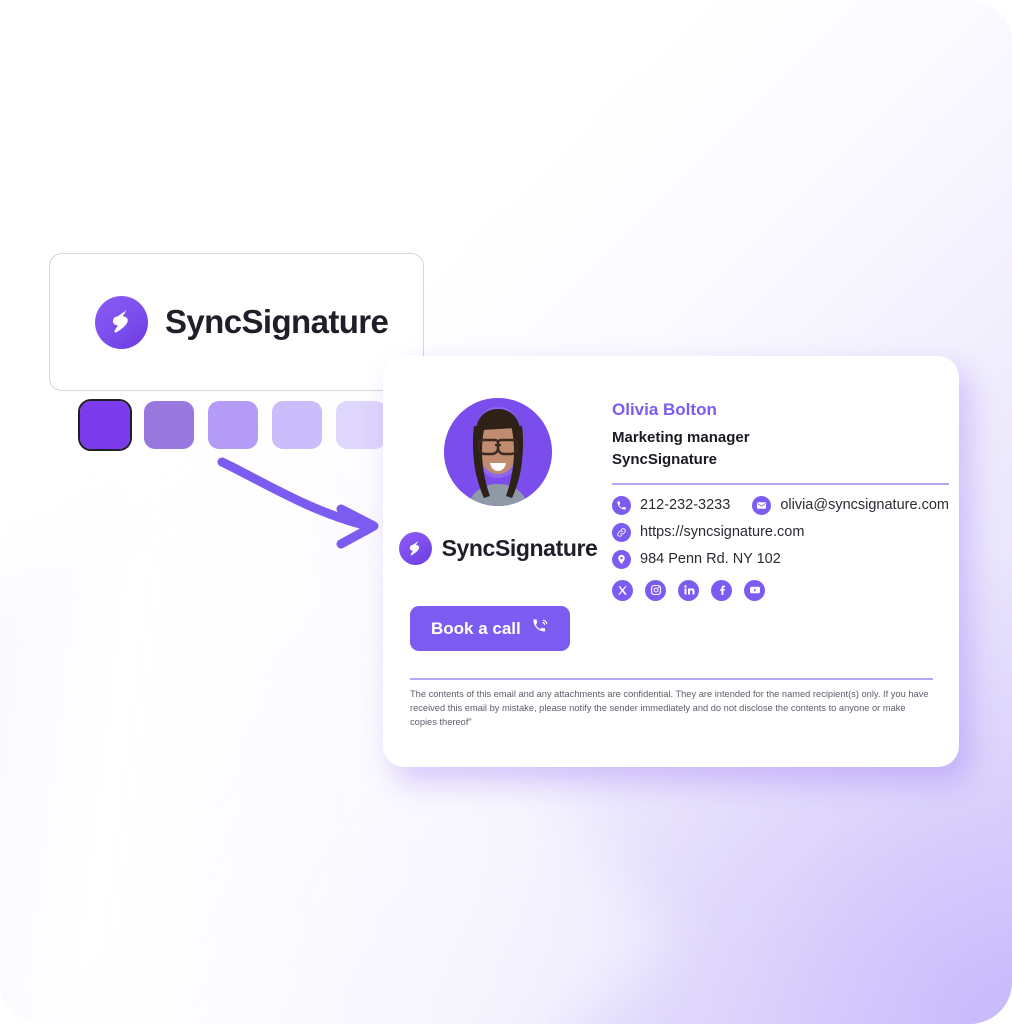 This screenshot has height=1024, width=1012. I want to click on social-links, so click(780, 590).